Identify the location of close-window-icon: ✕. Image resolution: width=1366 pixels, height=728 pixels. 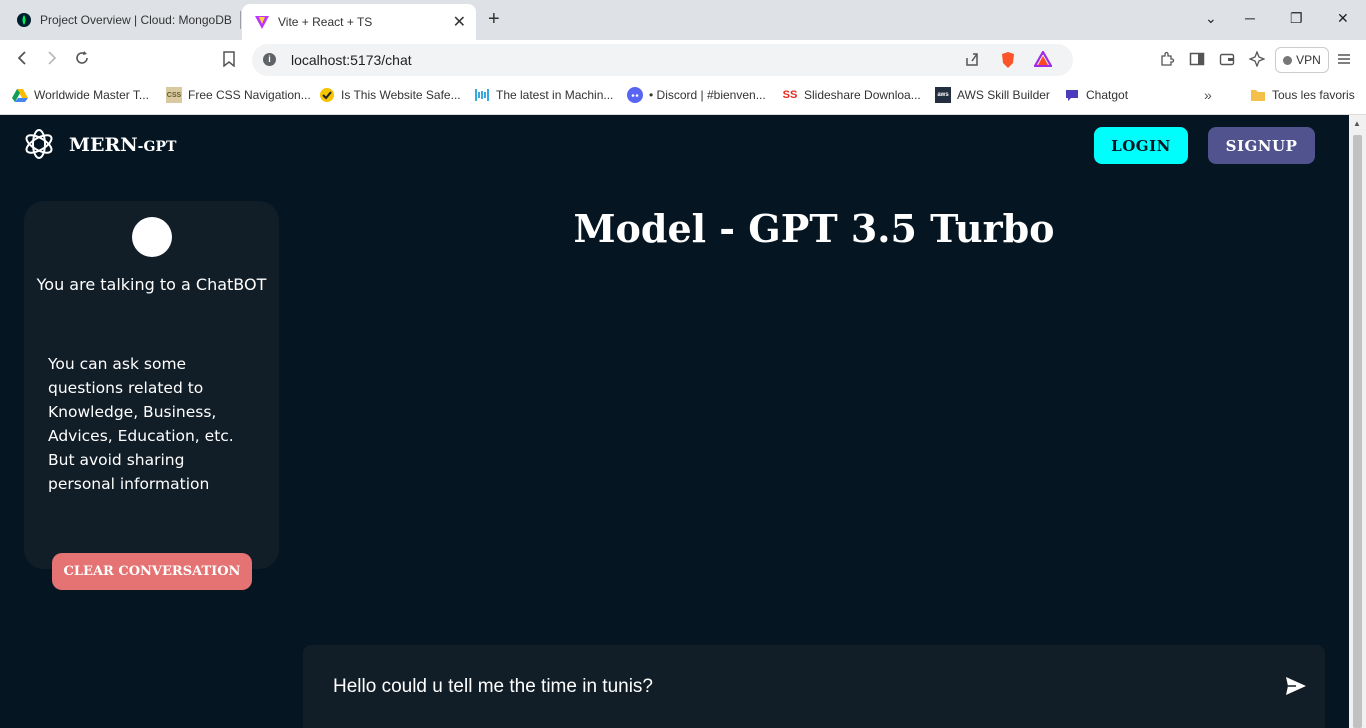
(1343, 18).